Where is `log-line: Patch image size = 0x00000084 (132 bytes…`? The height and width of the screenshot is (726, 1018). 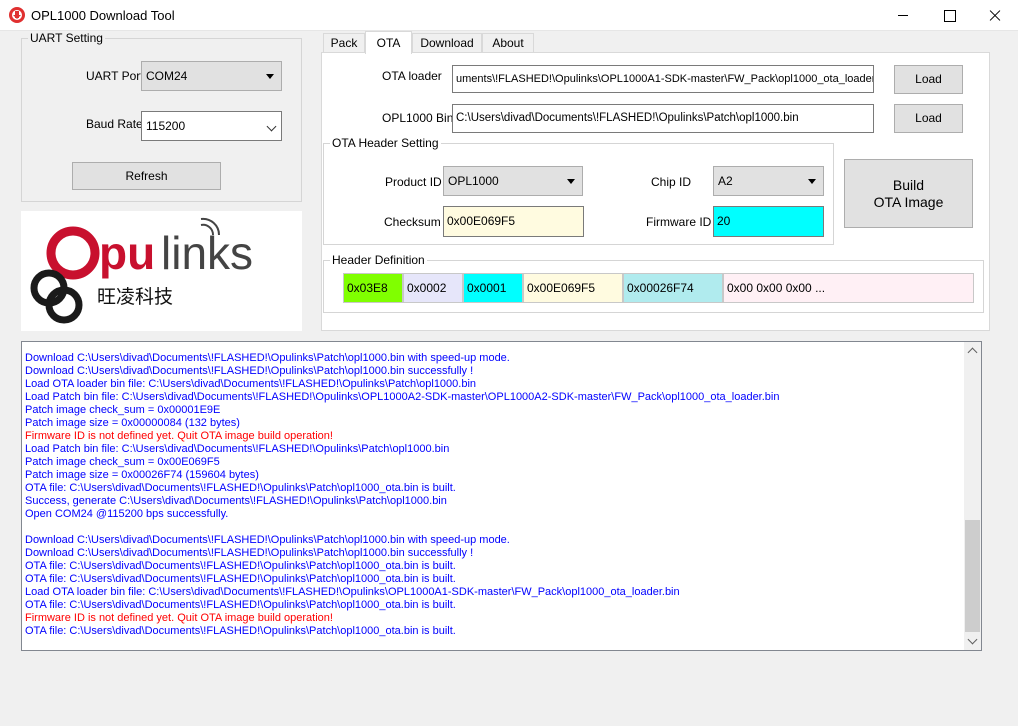
log-line: Patch image size = 0x00000084 (132 bytes… is located at coordinates (132, 423).